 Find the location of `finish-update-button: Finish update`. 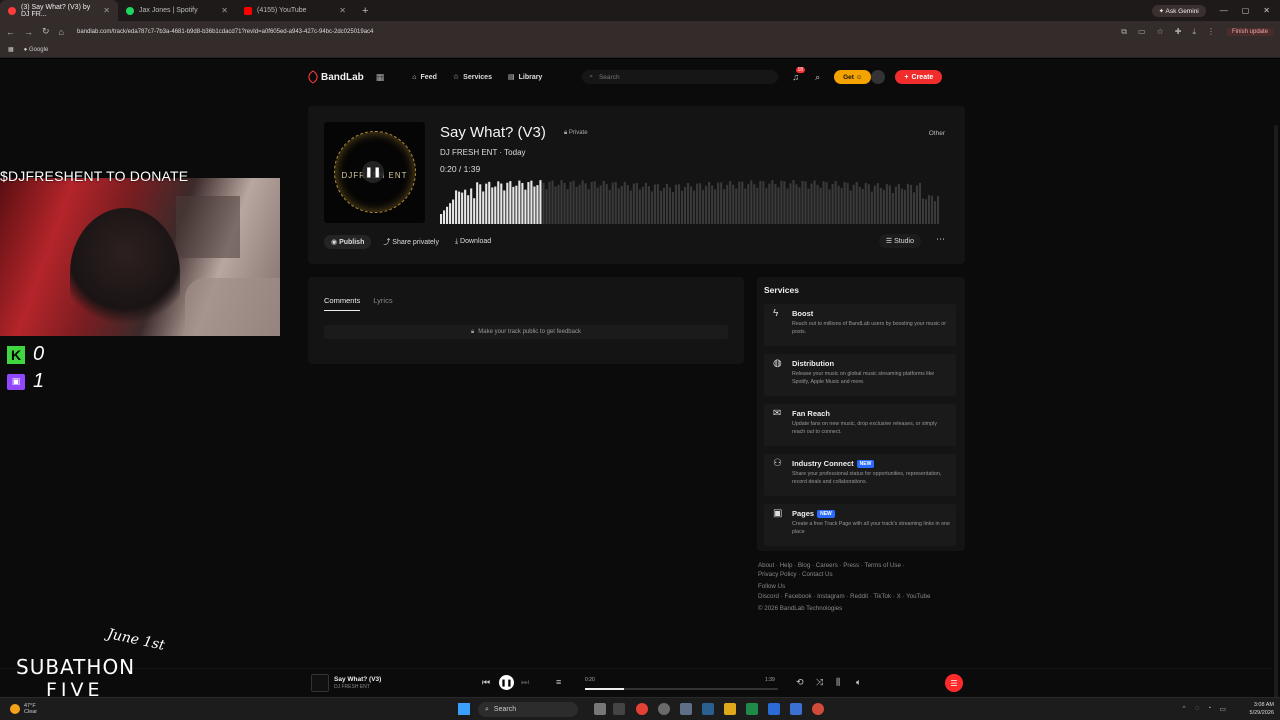

finish-update-button: Finish update is located at coordinates (1249, 31).